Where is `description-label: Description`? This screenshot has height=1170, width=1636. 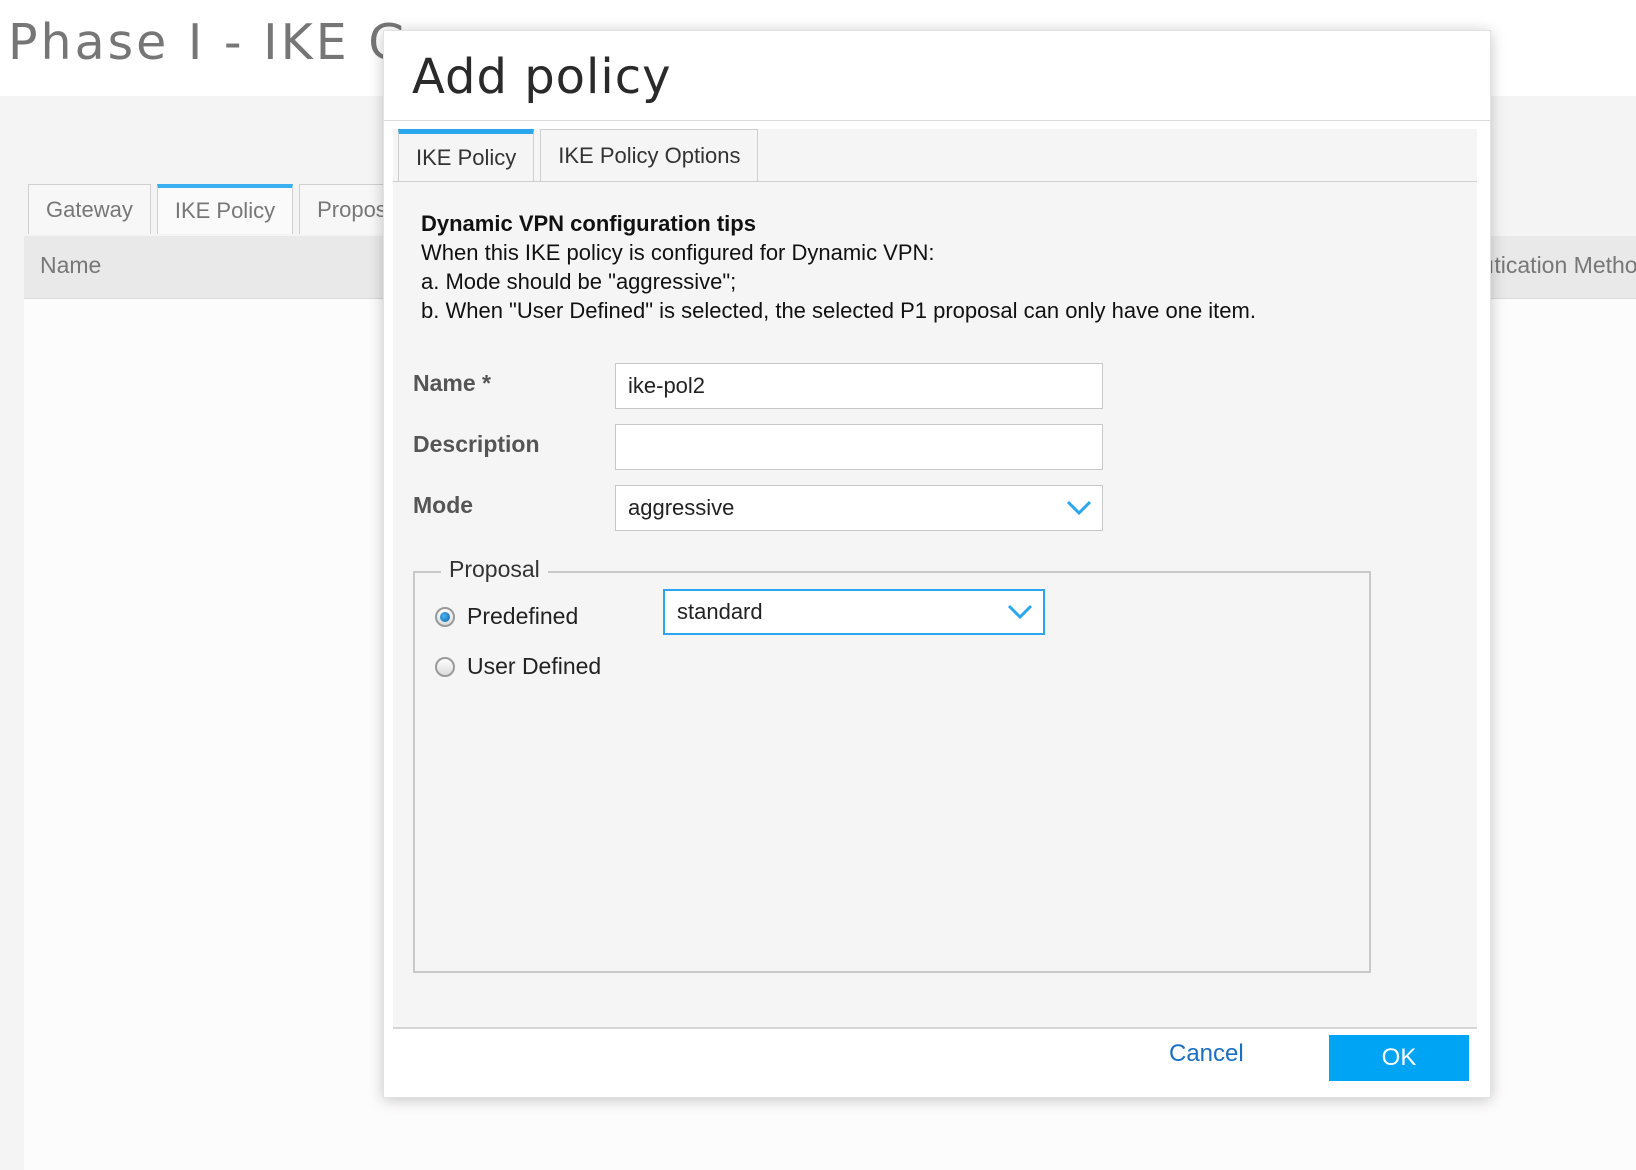 description-label: Description is located at coordinates (476, 444).